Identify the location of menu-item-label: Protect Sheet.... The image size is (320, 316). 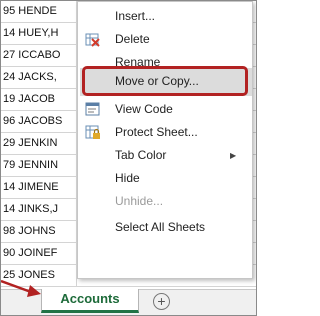
(156, 132).